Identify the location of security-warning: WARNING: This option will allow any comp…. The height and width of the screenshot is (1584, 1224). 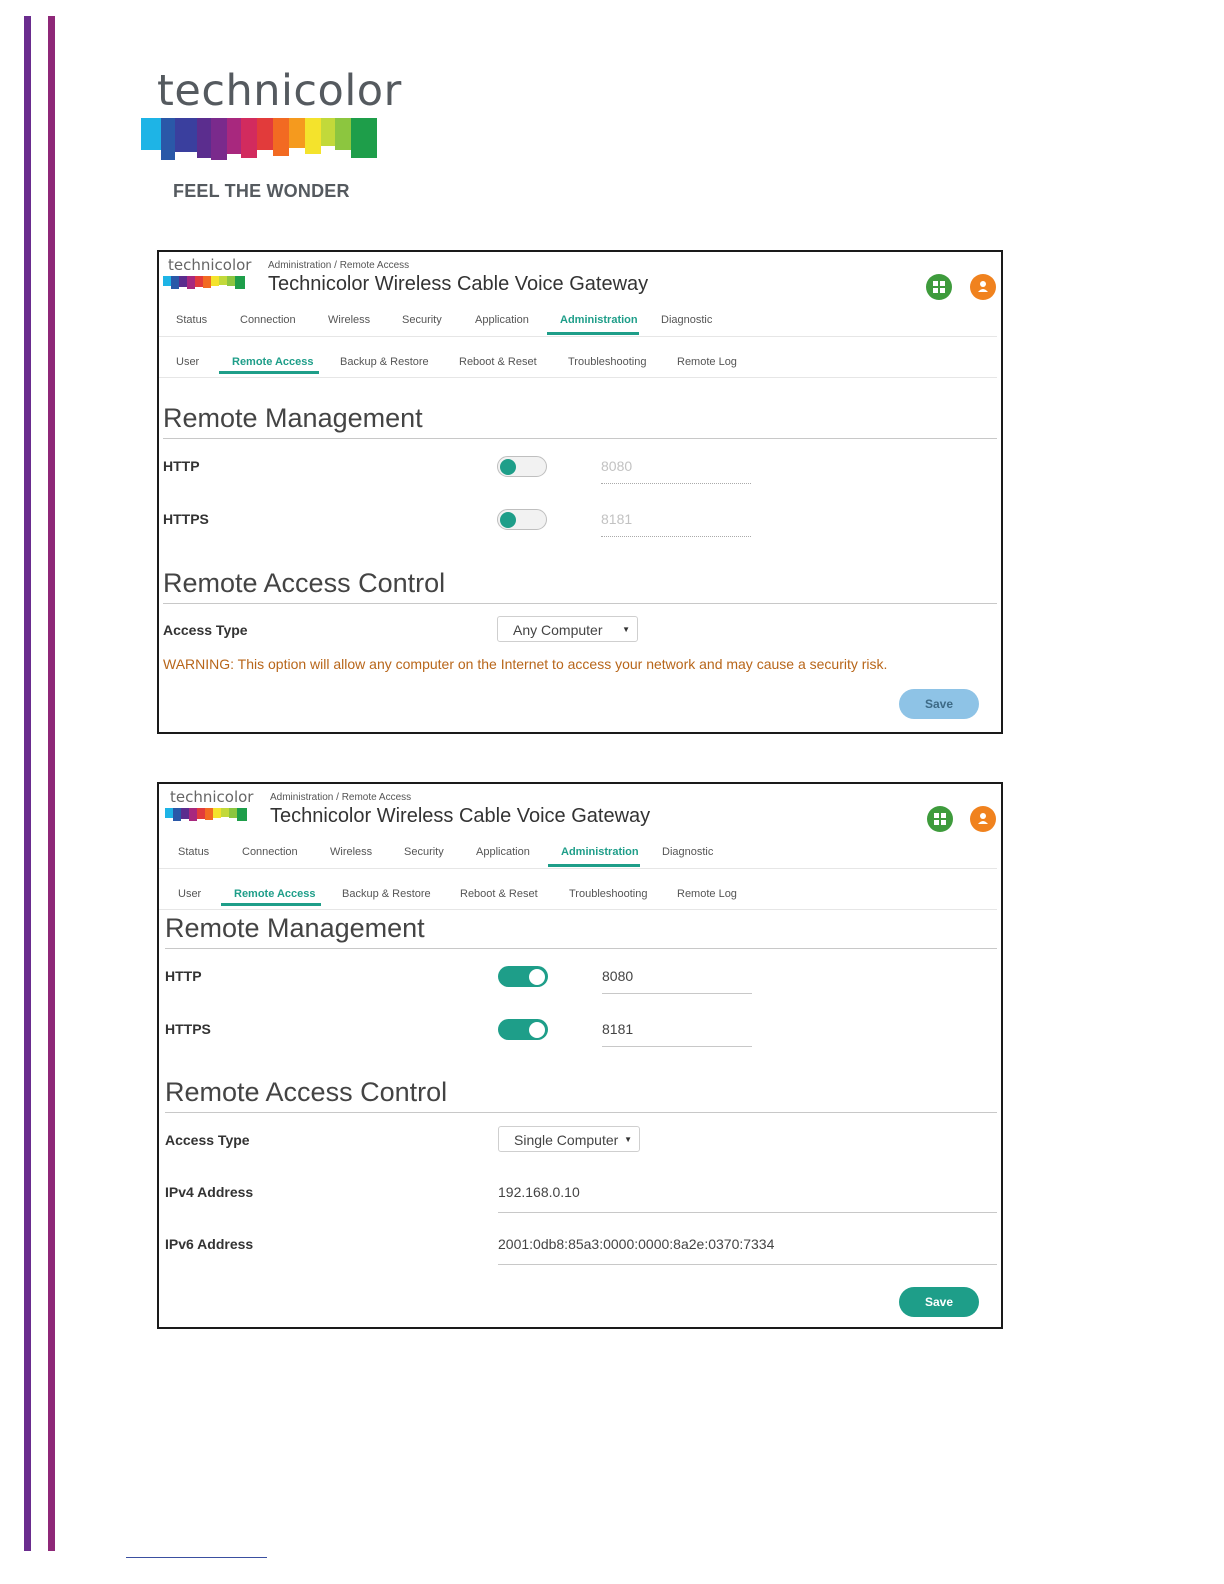
(525, 664).